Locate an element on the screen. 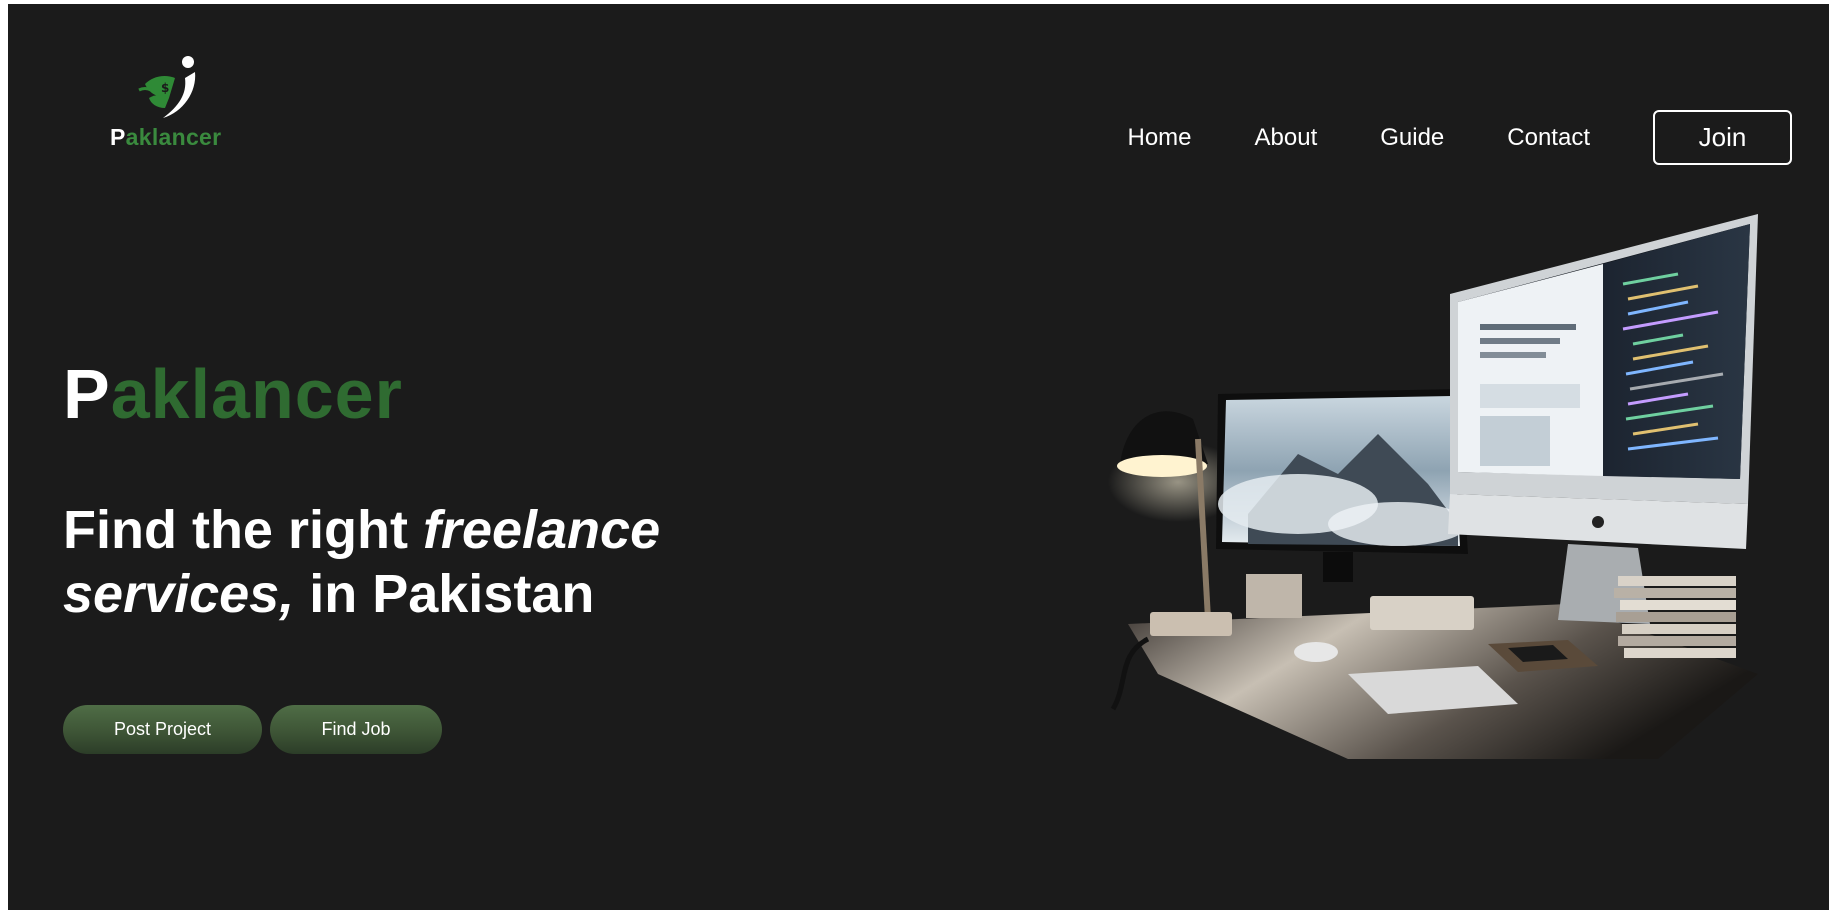 Image resolution: width=1829 pixels, height=910 pixels. main-nav: Home About Guide Contact Join is located at coordinates (1459, 137).